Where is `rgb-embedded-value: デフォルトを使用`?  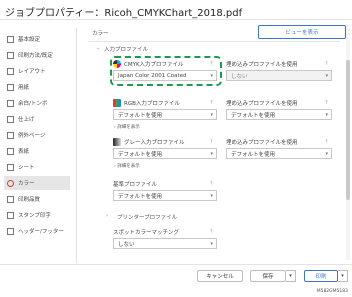 rgb-embedded-value: デフォルトを使用 is located at coordinates (253, 115).